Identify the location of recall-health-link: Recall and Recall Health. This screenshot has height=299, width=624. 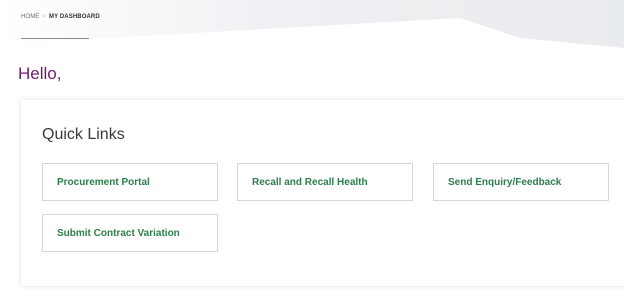
(325, 182).